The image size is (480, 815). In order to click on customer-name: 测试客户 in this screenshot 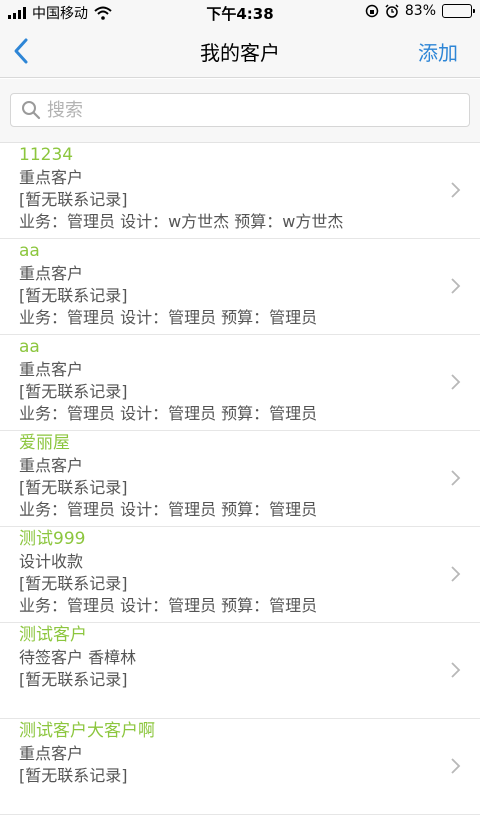, I will do `click(53, 635)`.